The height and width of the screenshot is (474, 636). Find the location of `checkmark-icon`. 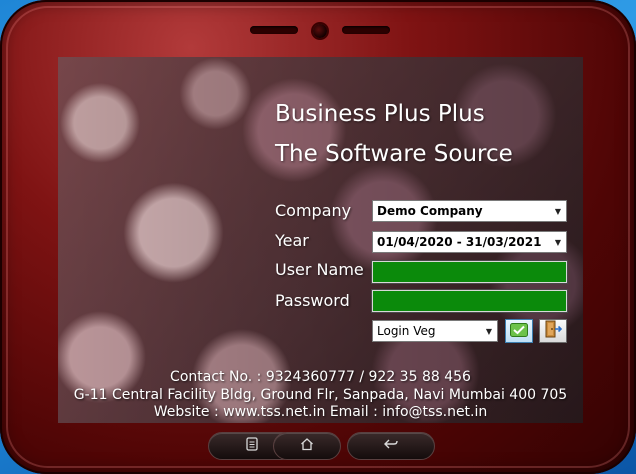

checkmark-icon is located at coordinates (519, 331).